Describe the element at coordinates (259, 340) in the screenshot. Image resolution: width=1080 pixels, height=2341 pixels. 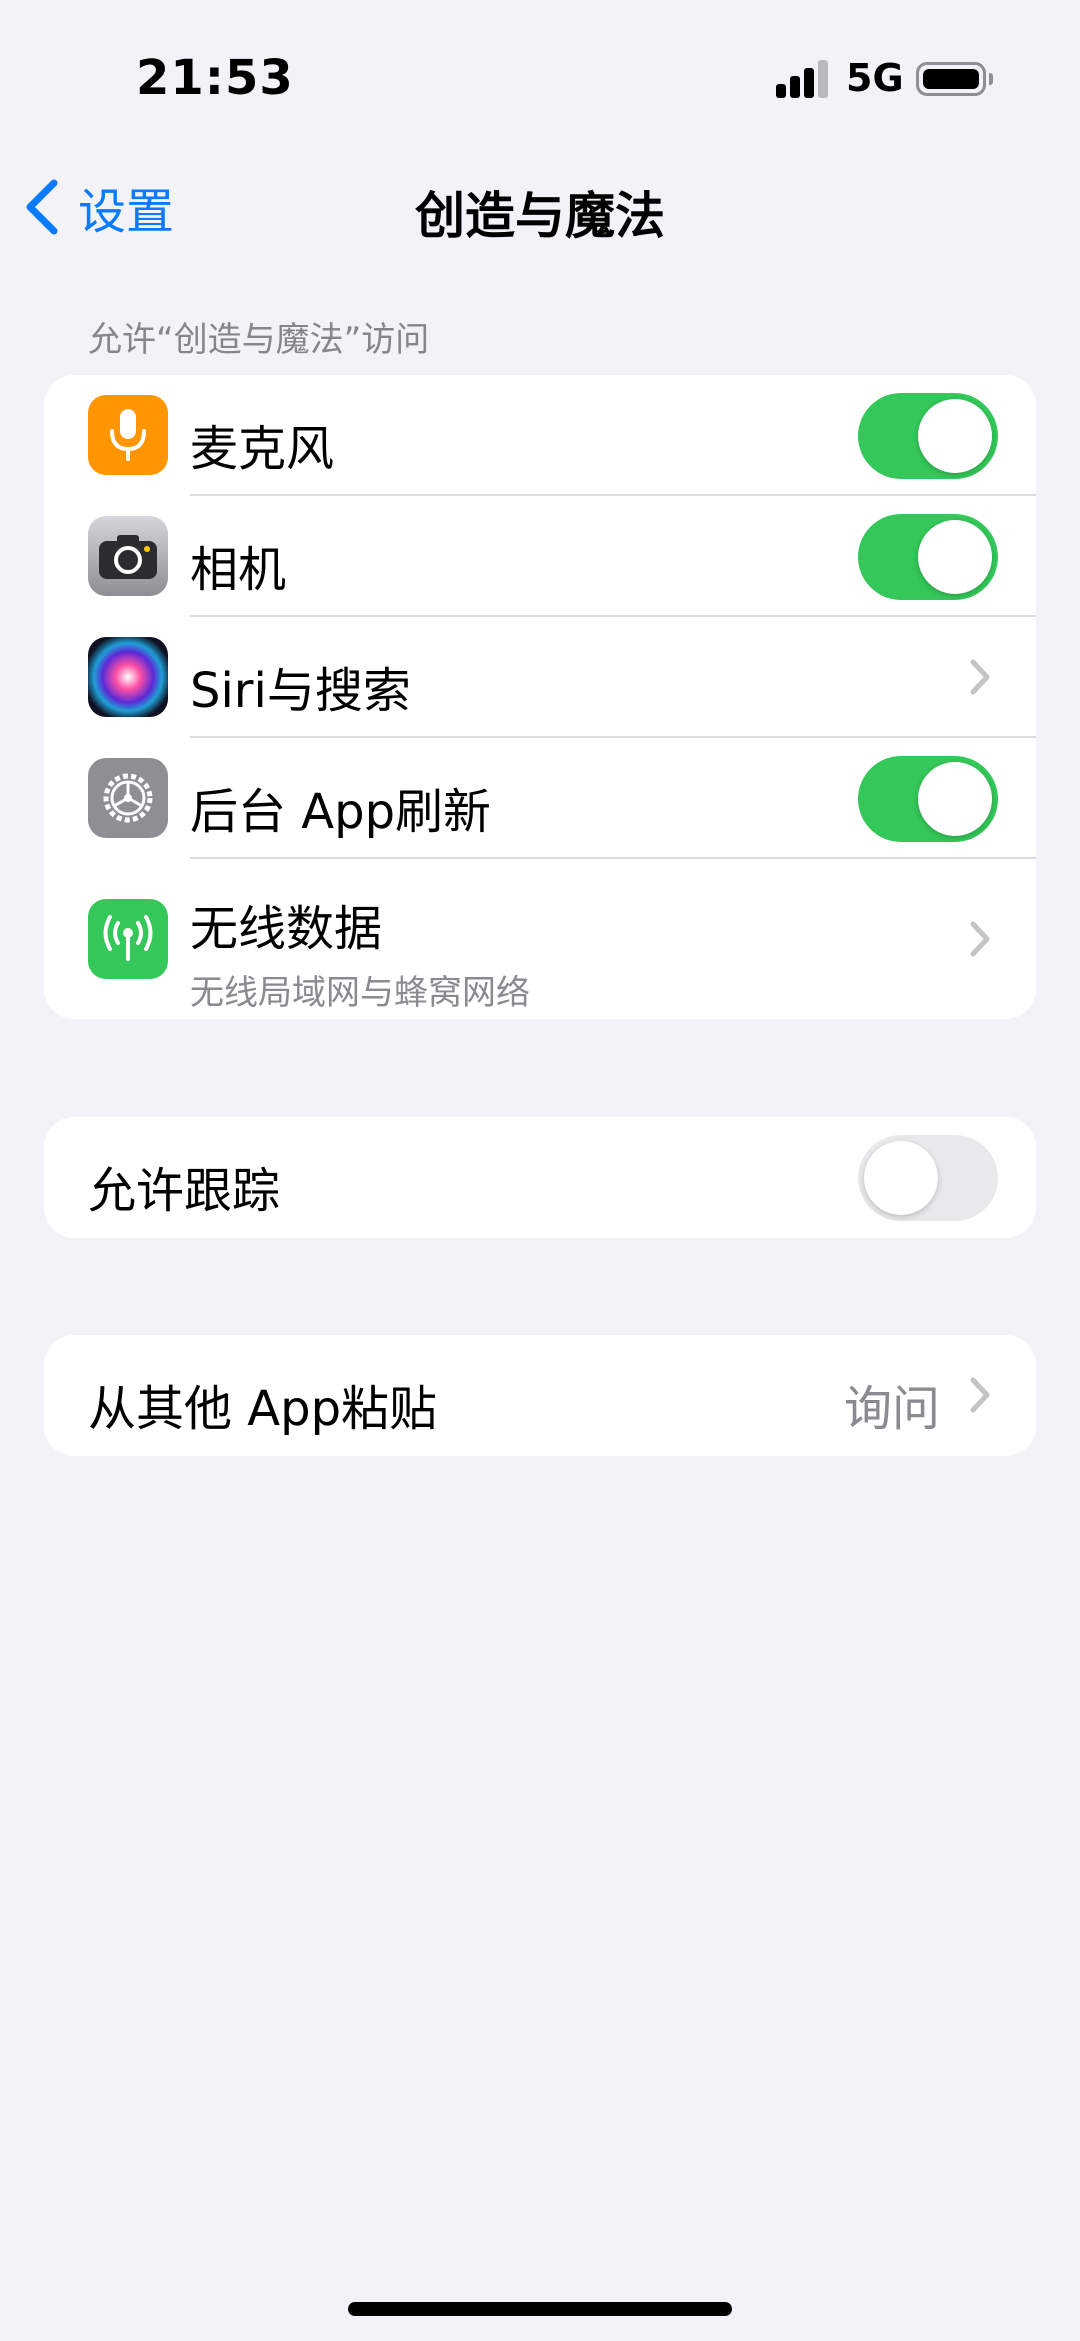
I see `section-header: 允许“创造与魔法”访问` at that location.